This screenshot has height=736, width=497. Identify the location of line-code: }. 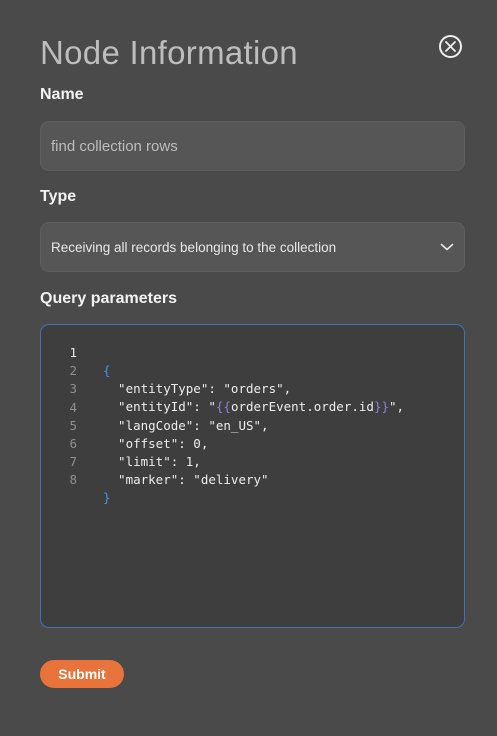
(107, 498).